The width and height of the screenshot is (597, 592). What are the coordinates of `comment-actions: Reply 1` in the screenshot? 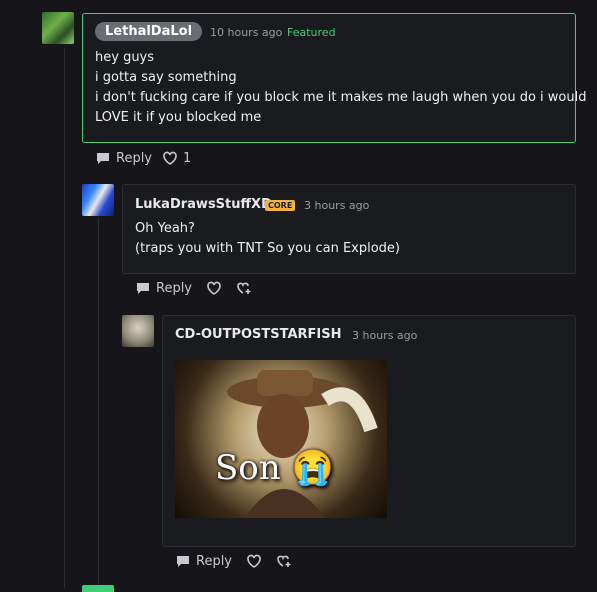 It's located at (143, 158).